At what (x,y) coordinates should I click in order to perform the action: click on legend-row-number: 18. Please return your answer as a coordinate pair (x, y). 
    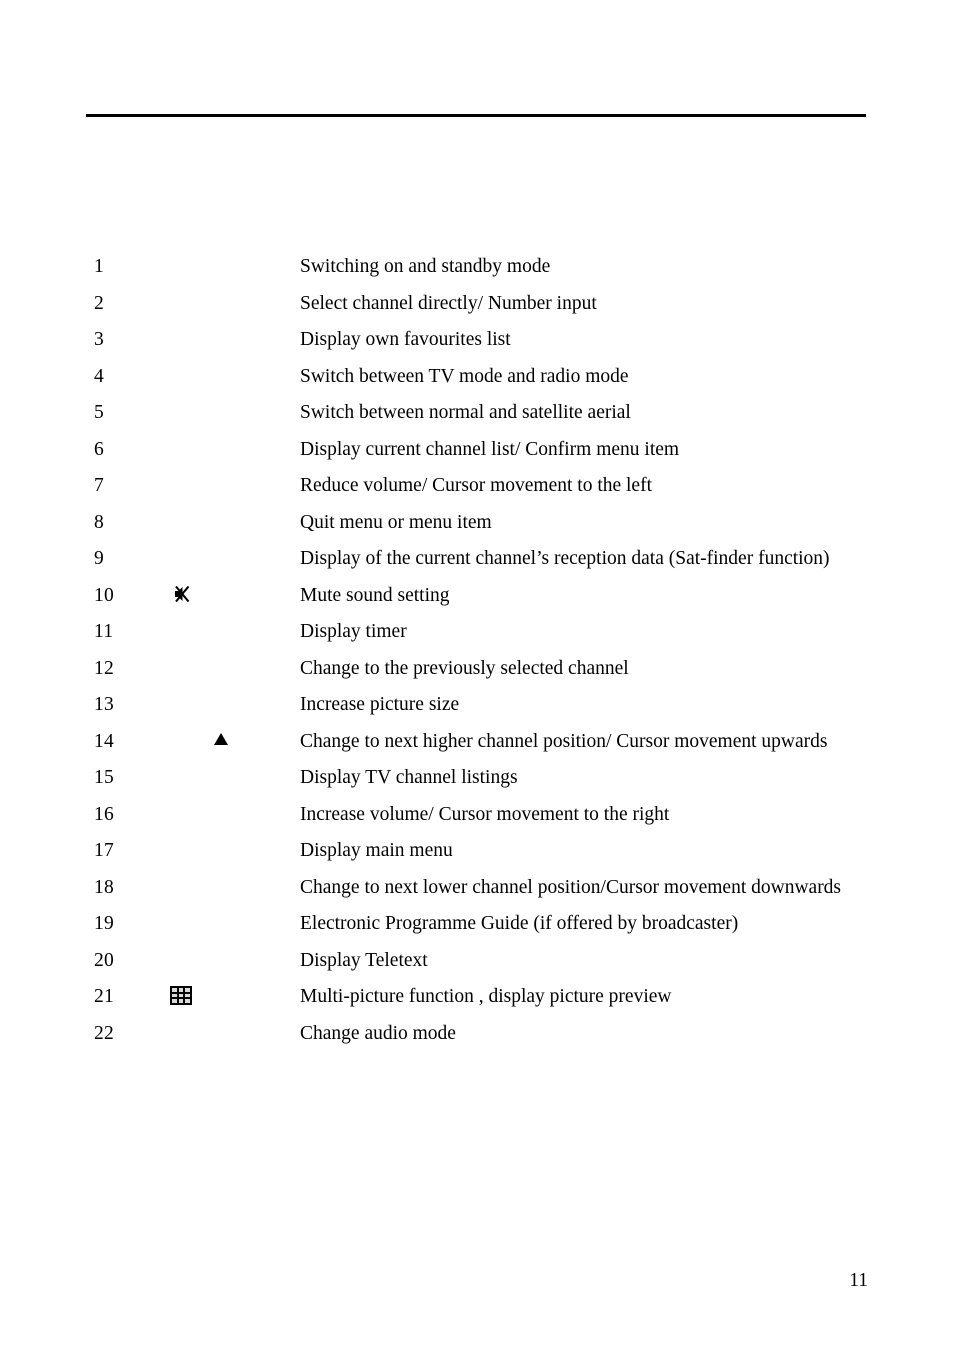
    Looking at the image, I should click on (104, 887).